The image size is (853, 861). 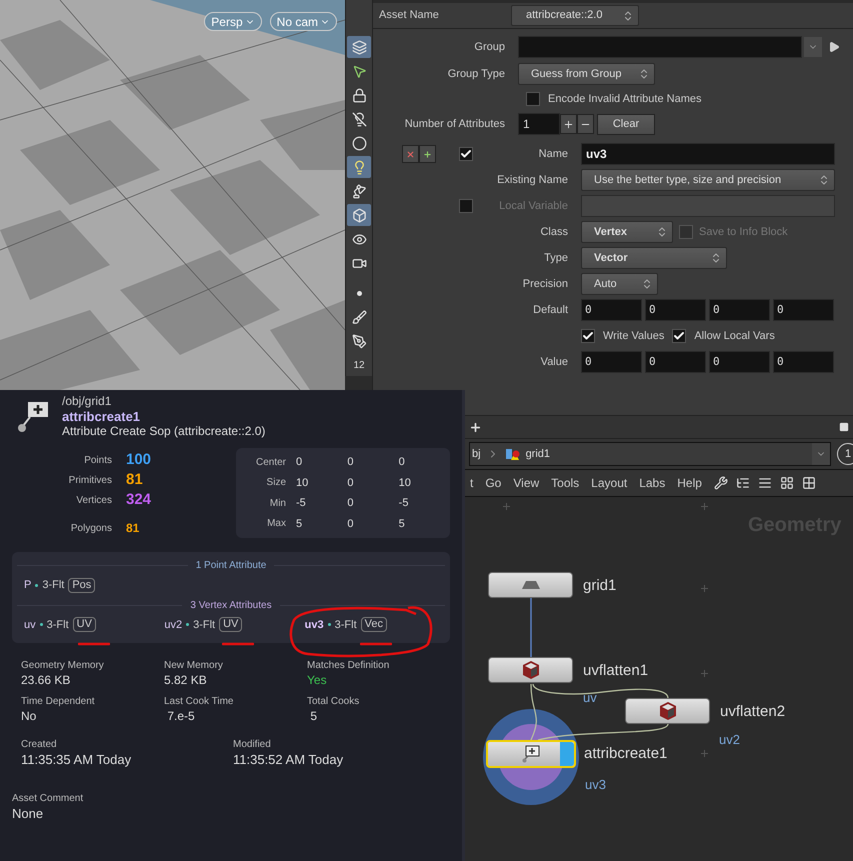 I want to click on spinner-icon, so click(x=716, y=258).